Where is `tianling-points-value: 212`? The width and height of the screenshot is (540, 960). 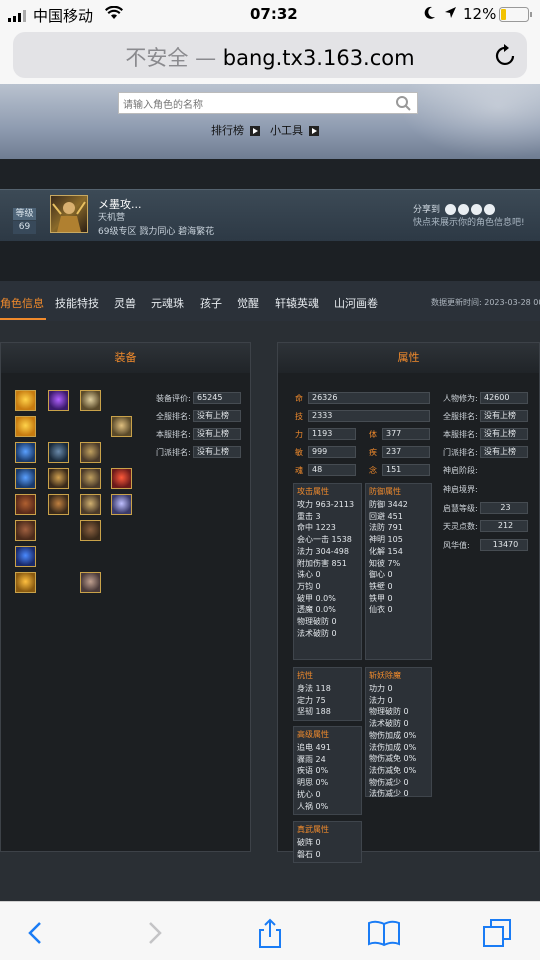
tianling-points-value: 212 is located at coordinates (504, 526).